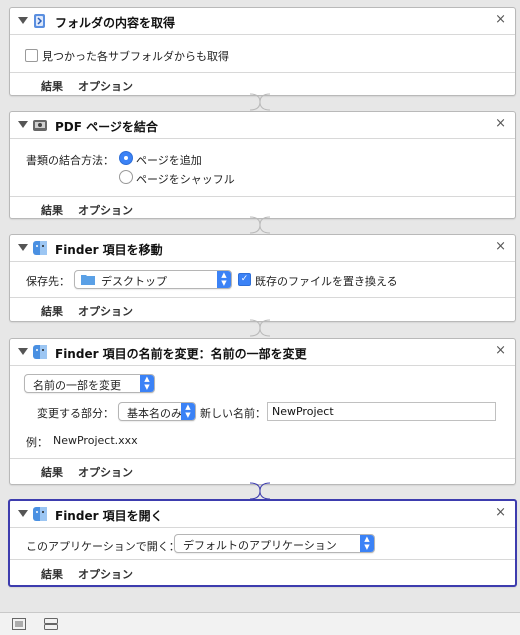  Describe the element at coordinates (106, 127) in the screenshot. I see `action-title: PDF ページを結合` at that location.